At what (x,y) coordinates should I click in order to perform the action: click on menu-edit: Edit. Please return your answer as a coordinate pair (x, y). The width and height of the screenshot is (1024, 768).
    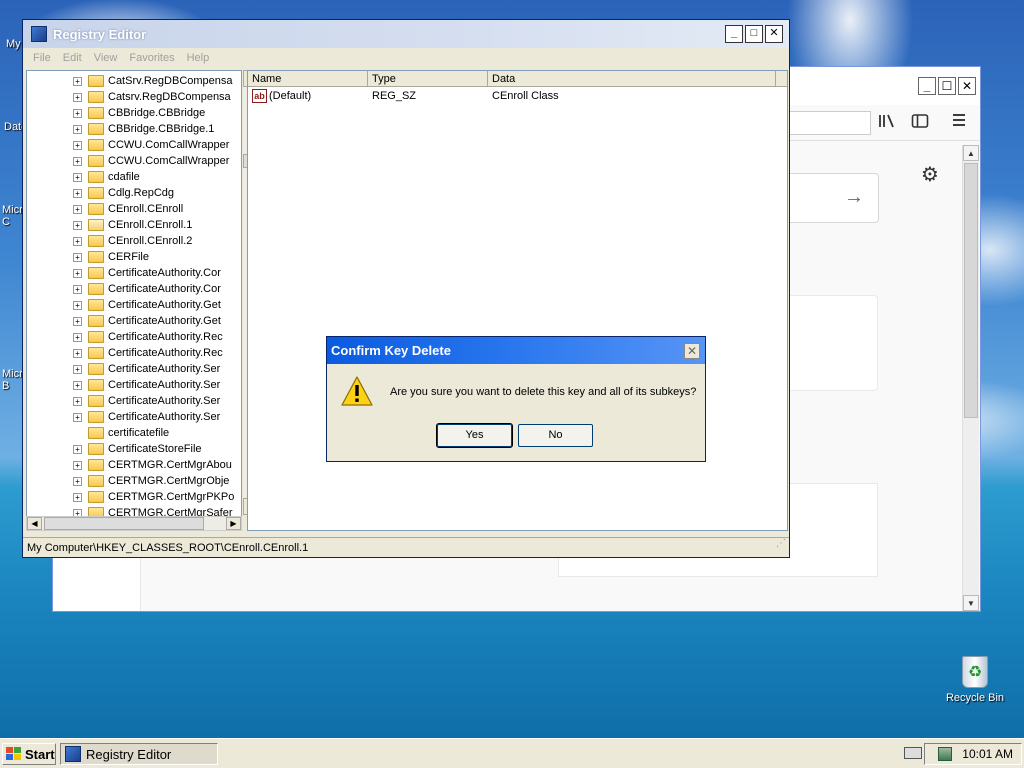
    Looking at the image, I should click on (72, 58).